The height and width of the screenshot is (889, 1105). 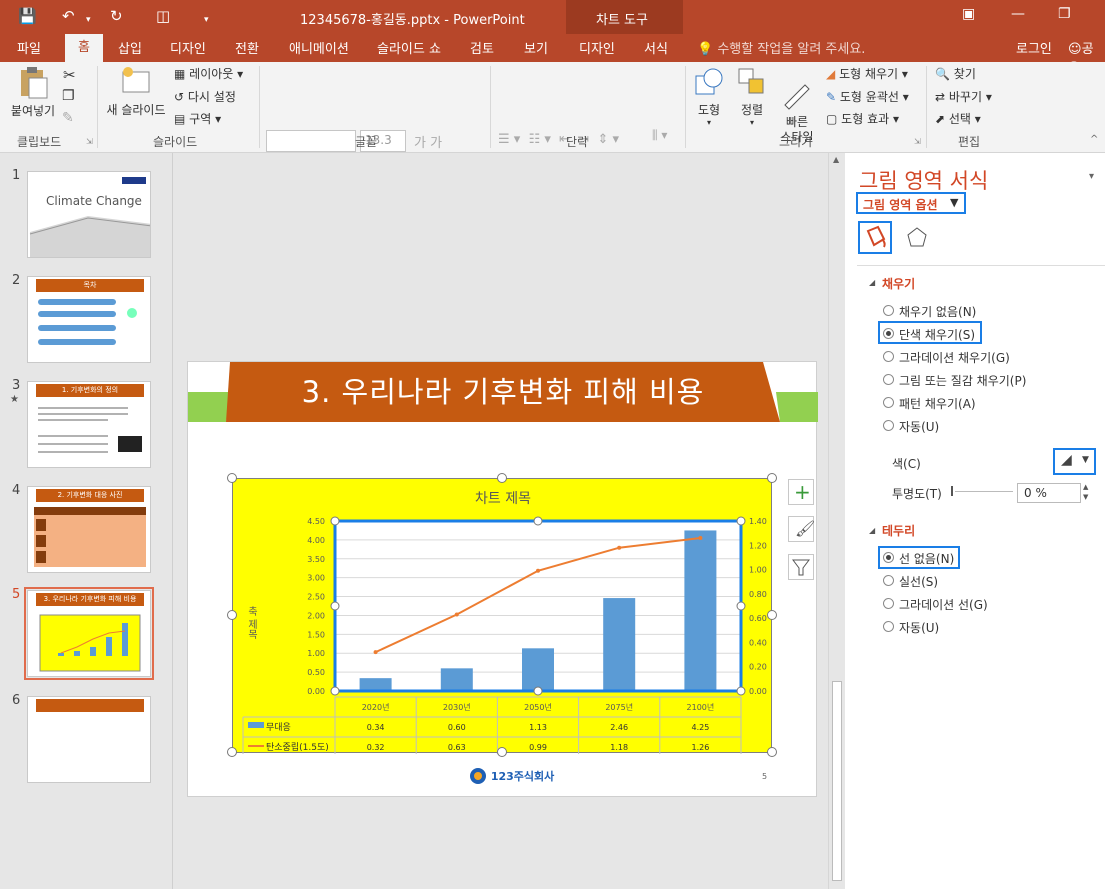 What do you see at coordinates (89, 424) in the screenshot?
I see `slide-thumbnail-3: 1. 기후변화의 정의` at bounding box center [89, 424].